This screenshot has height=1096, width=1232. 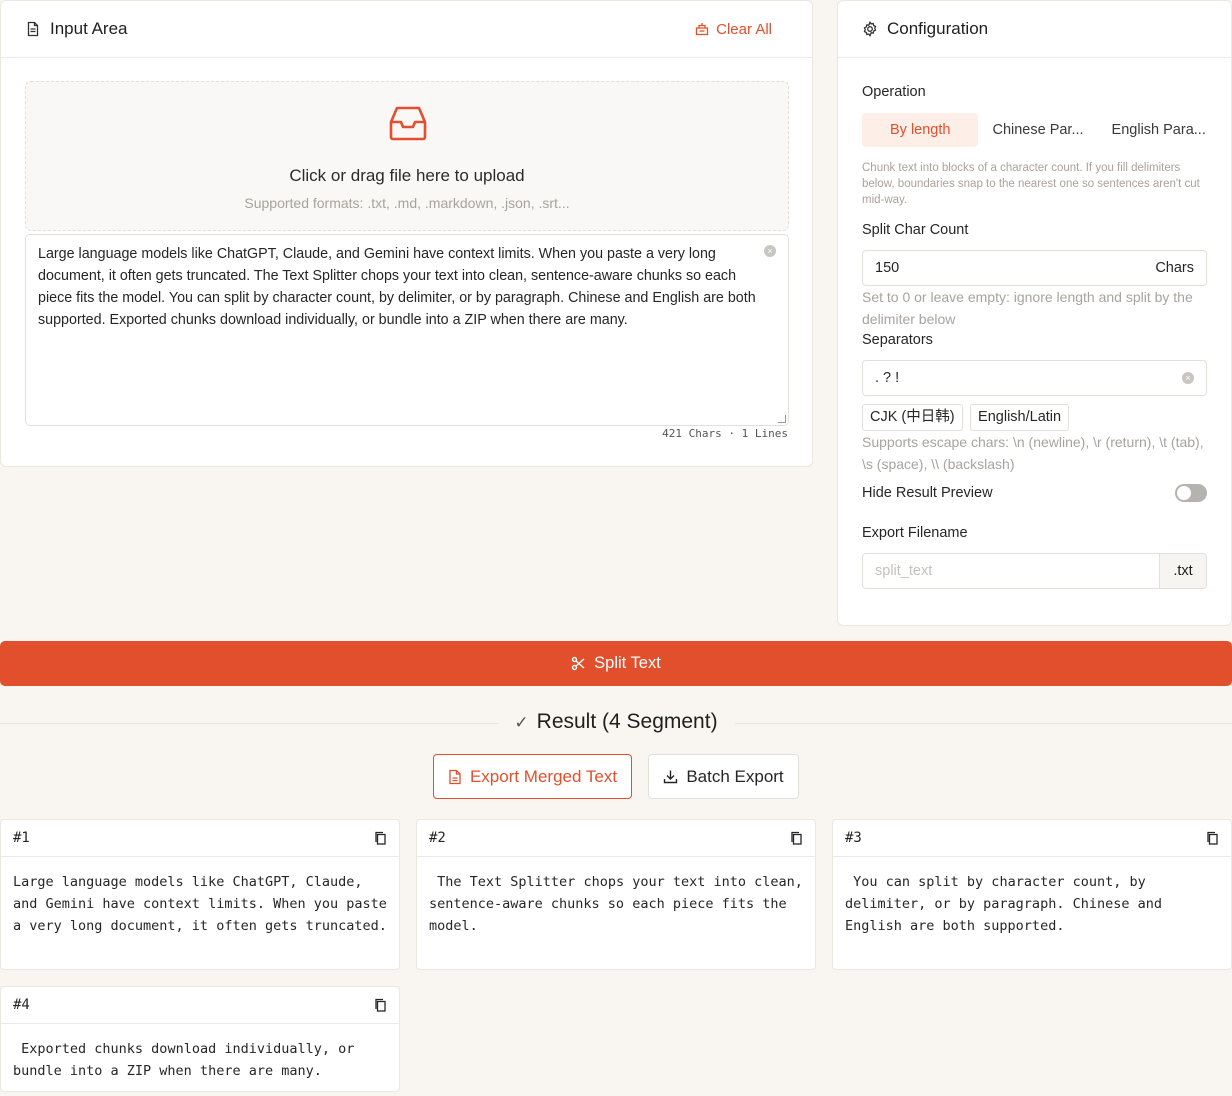 What do you see at coordinates (1034, 268) in the screenshot?
I see `split-count-input: 150 Chars` at bounding box center [1034, 268].